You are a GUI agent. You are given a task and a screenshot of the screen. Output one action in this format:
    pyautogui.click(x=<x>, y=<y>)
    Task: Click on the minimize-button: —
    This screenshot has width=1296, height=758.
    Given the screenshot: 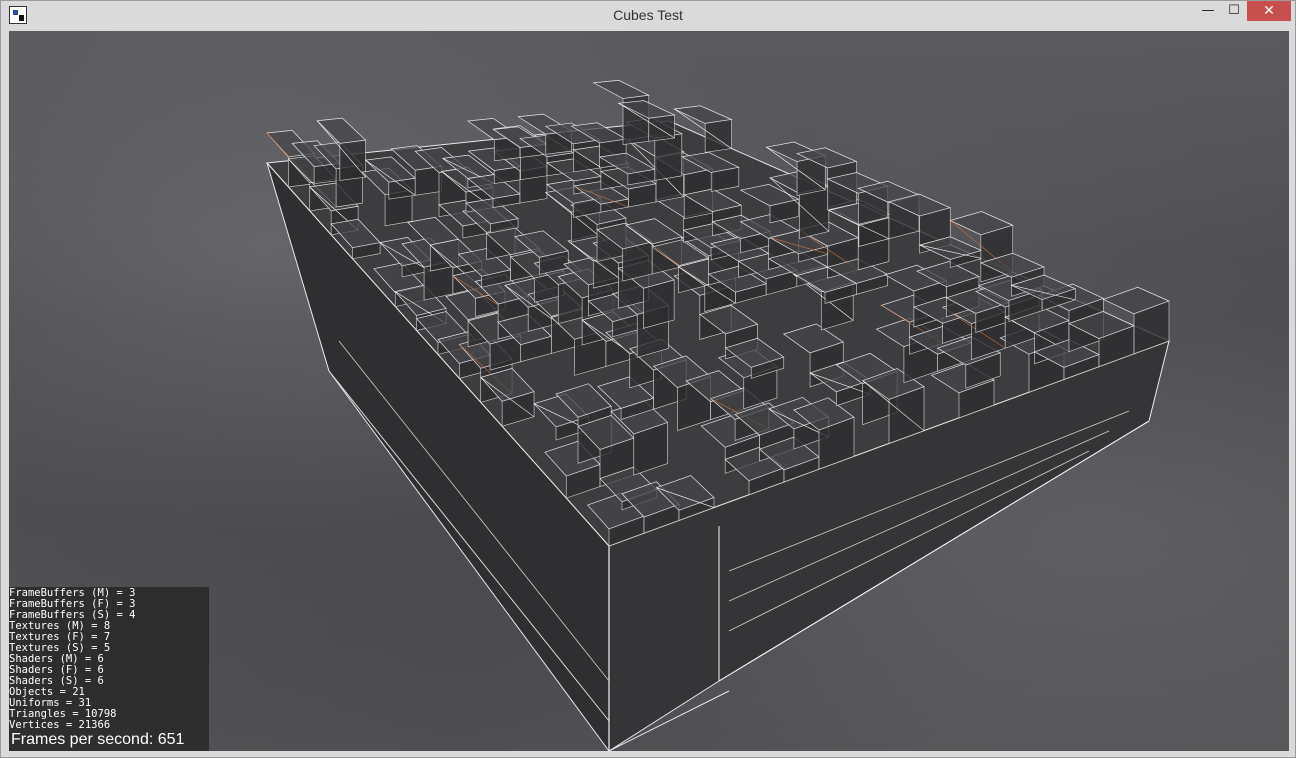 What is the action you would take?
    pyautogui.click(x=1208, y=11)
    